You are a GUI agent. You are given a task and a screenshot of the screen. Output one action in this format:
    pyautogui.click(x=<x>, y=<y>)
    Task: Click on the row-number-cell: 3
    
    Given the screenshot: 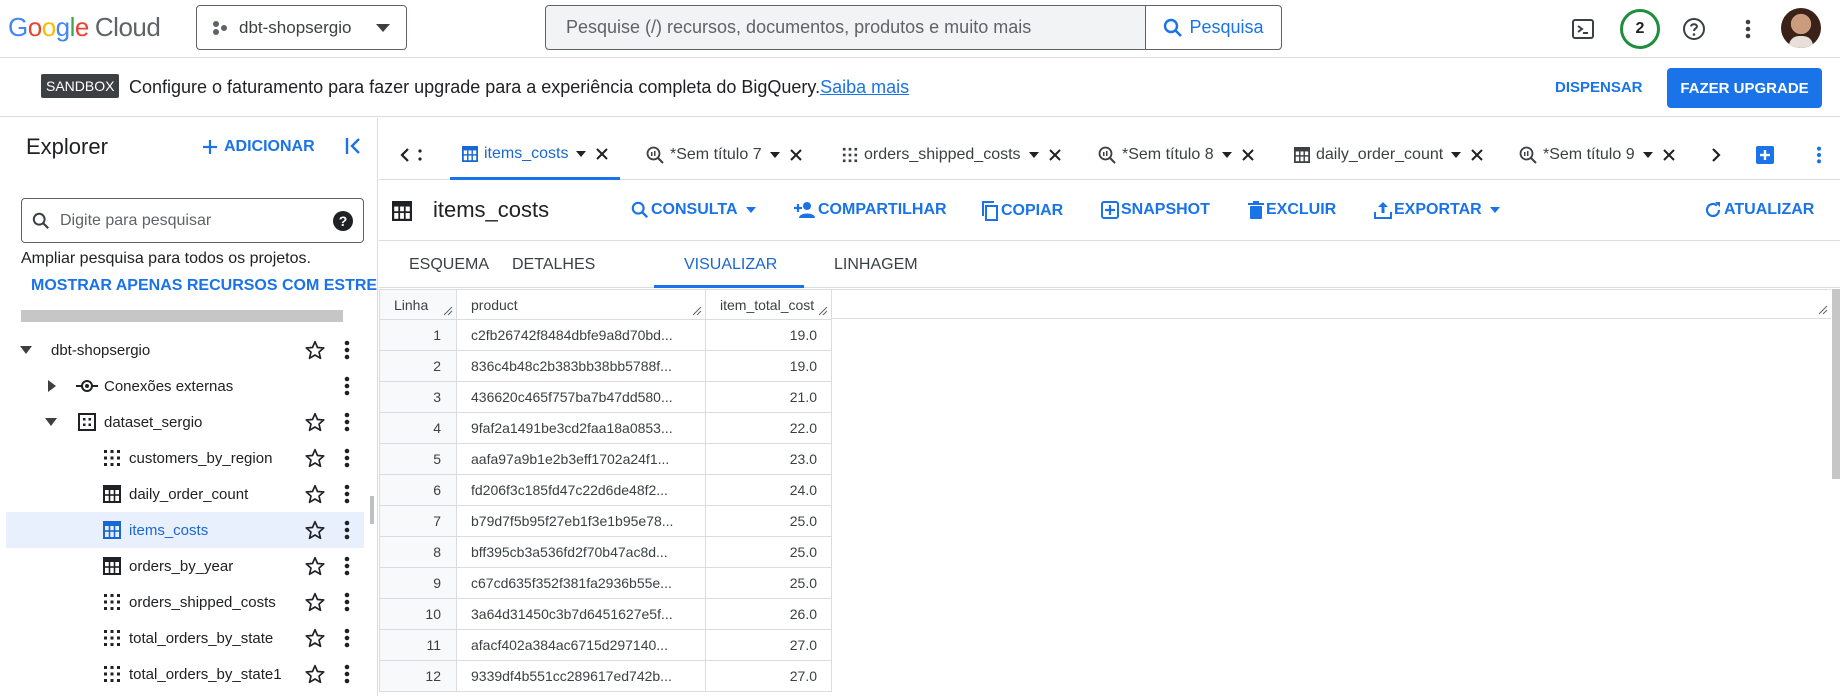 What is the action you would take?
    pyautogui.click(x=418, y=397)
    